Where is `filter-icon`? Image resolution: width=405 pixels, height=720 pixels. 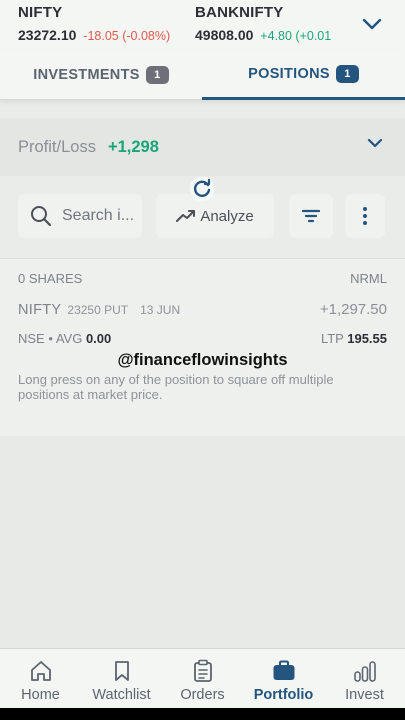
filter-icon is located at coordinates (311, 216).